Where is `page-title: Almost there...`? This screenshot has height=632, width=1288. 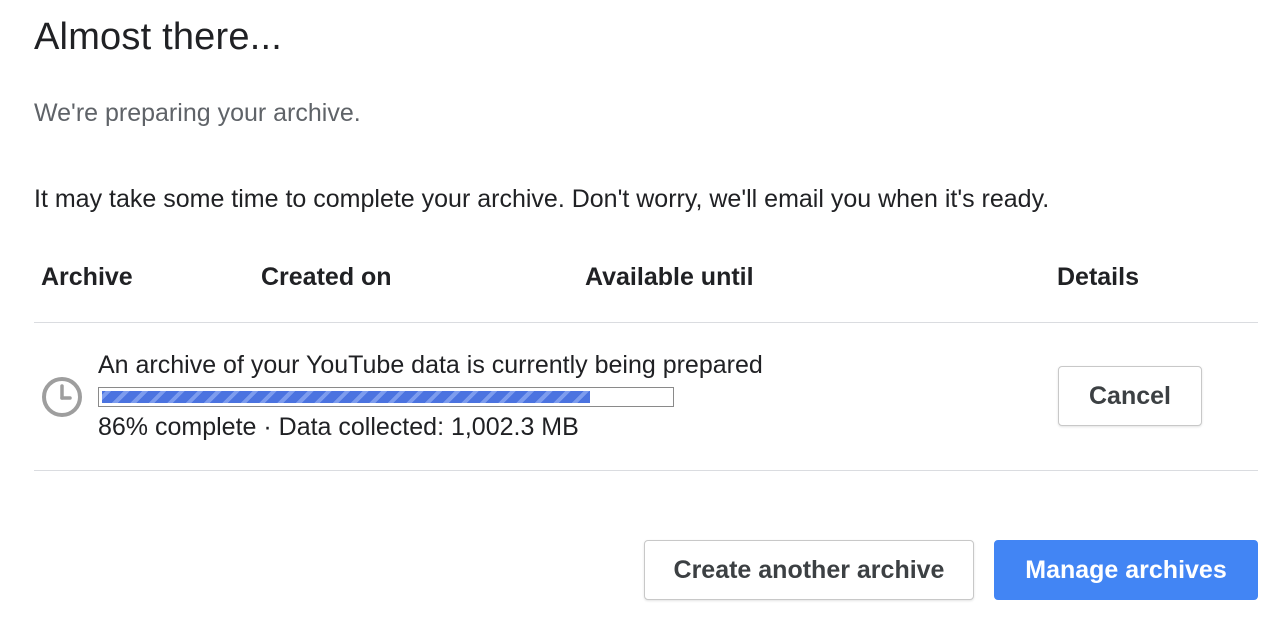 page-title: Almost there... is located at coordinates (158, 37).